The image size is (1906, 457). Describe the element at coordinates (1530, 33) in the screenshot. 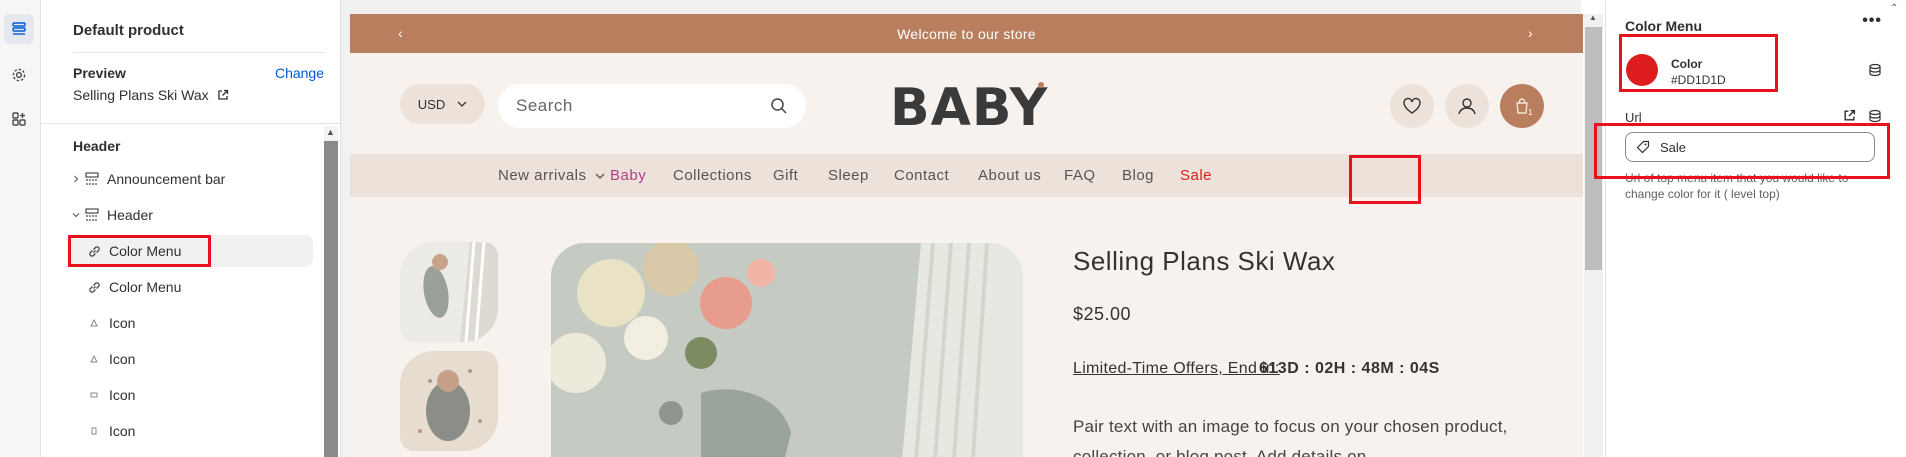

I see `chevron-right-icon: ›` at that location.